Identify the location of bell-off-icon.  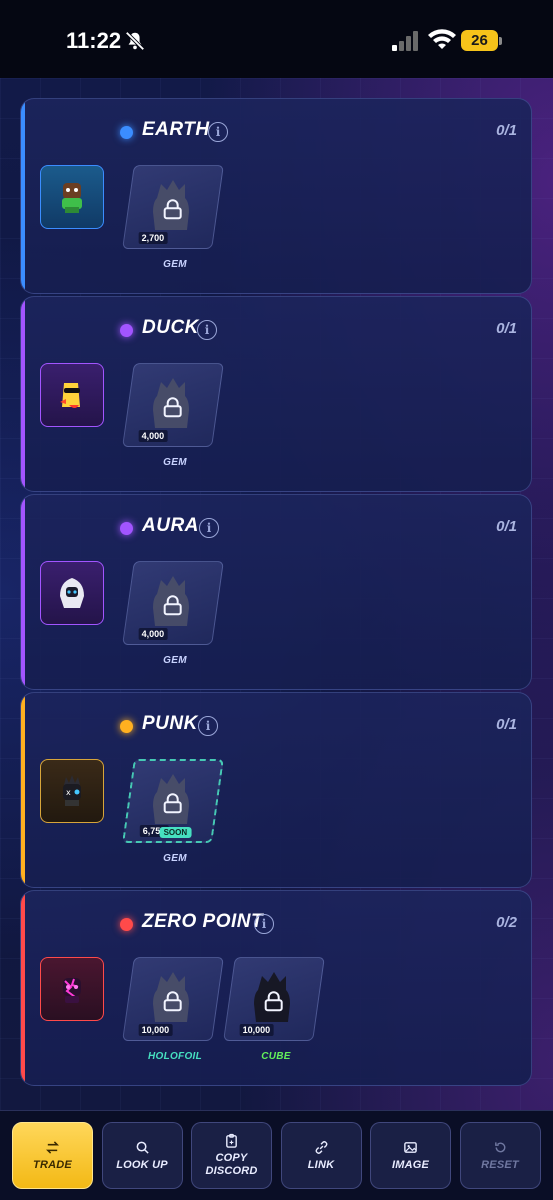
(135, 41).